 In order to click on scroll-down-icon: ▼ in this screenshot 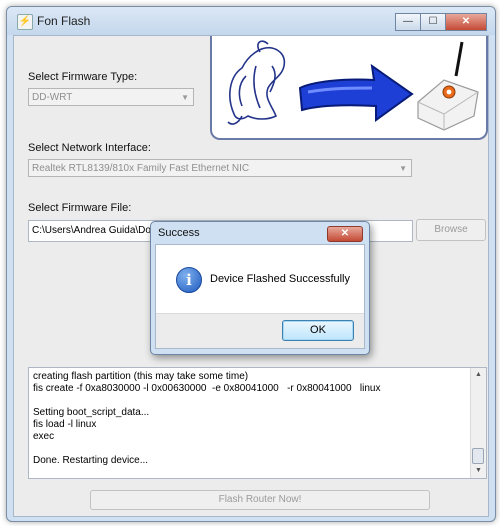, I will do `click(478, 471)`.